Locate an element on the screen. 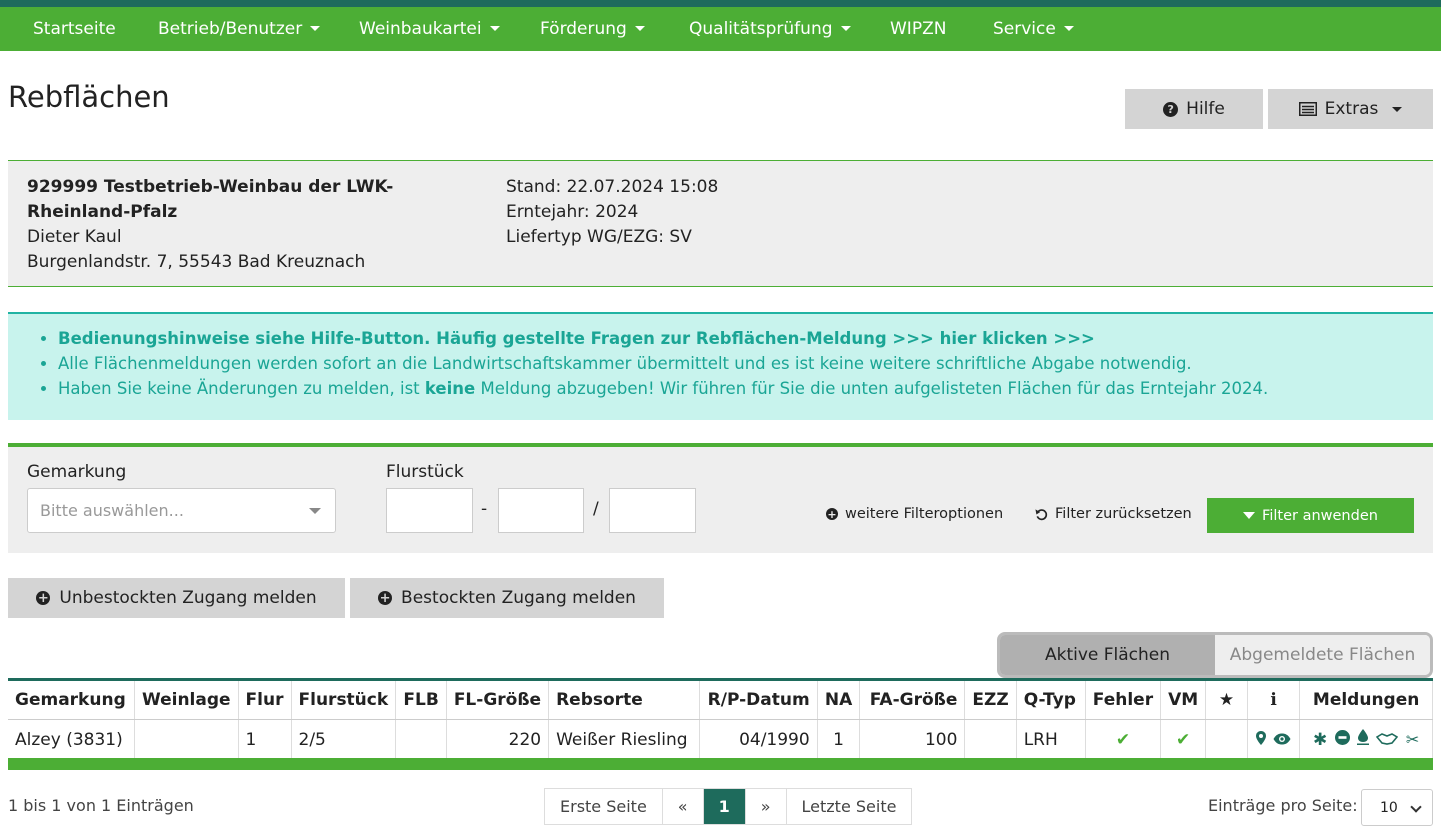 The image size is (1441, 835). col-rp-datum: R/P-Datum is located at coordinates (758, 699).